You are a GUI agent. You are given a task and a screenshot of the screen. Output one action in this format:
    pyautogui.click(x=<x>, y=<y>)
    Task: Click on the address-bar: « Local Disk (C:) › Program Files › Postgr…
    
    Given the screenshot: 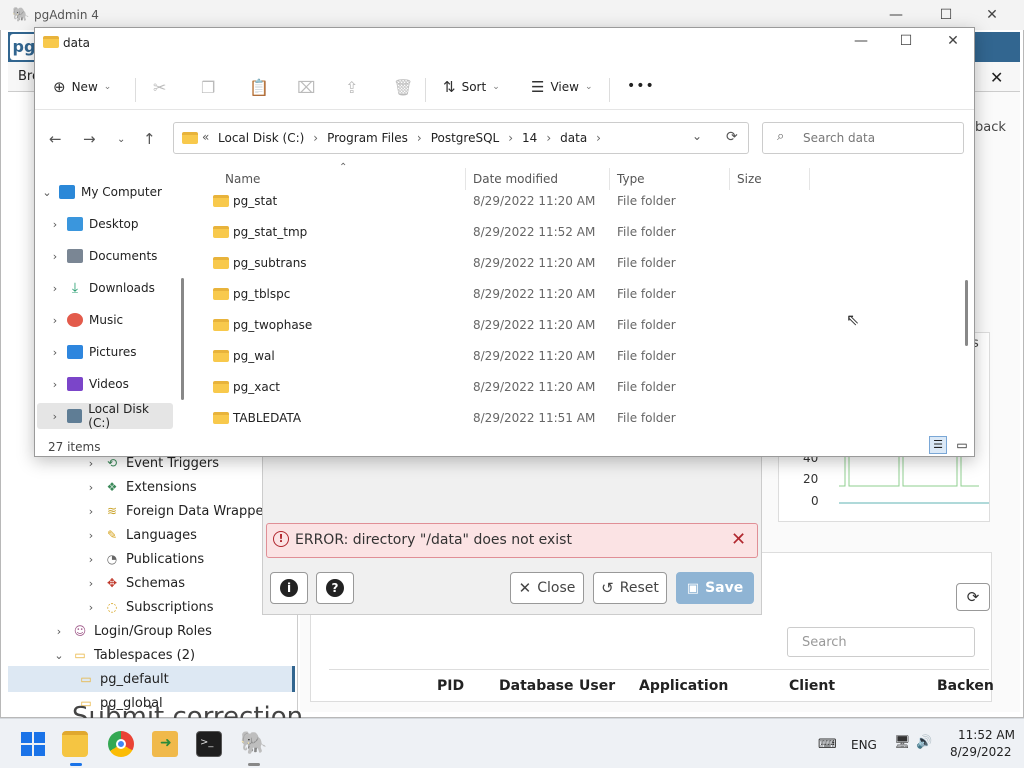 What is the action you would take?
    pyautogui.click(x=461, y=138)
    